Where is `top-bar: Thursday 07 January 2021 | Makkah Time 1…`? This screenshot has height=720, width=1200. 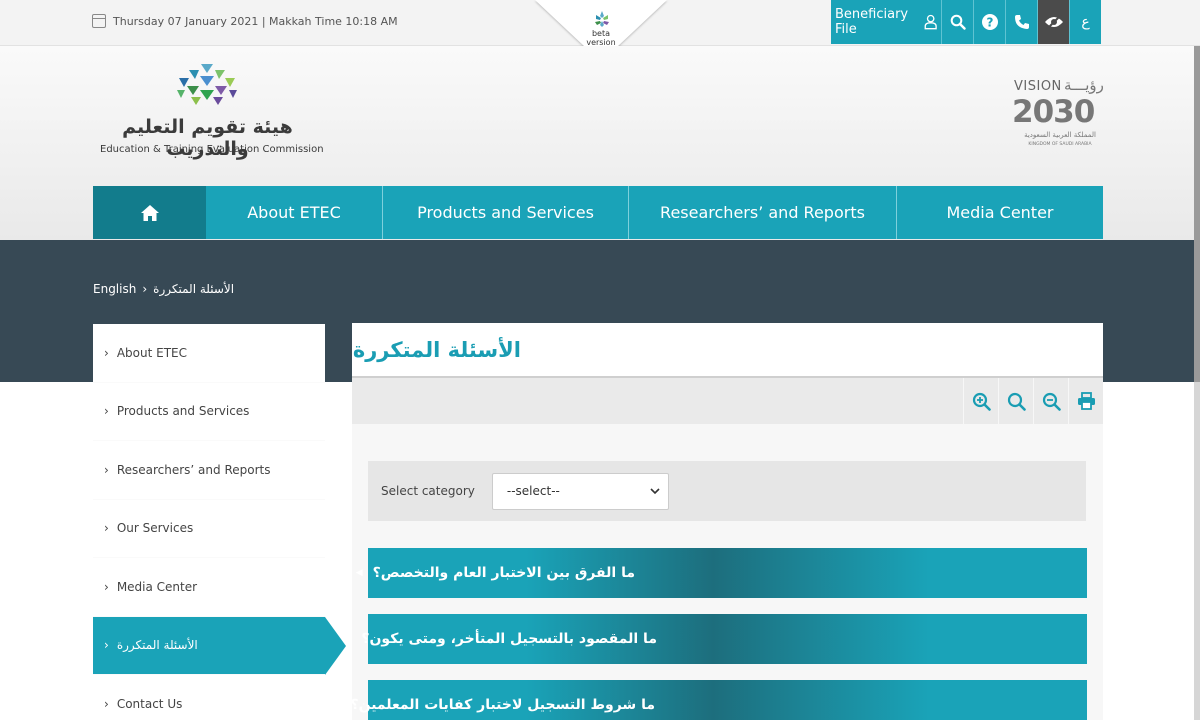 top-bar: Thursday 07 January 2021 | Makkah Time 1… is located at coordinates (600, 31).